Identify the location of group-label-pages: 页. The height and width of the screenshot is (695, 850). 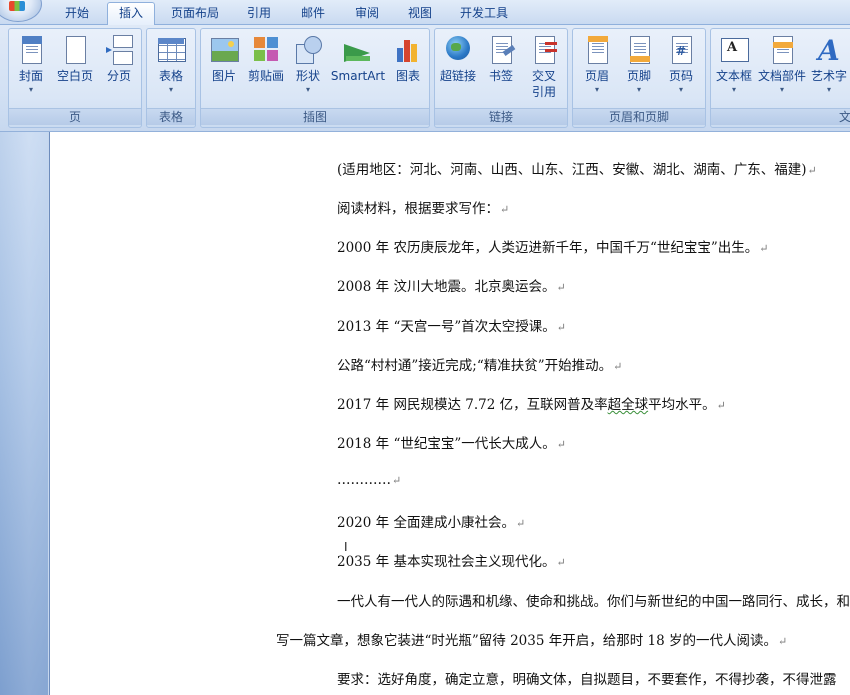
(75, 116).